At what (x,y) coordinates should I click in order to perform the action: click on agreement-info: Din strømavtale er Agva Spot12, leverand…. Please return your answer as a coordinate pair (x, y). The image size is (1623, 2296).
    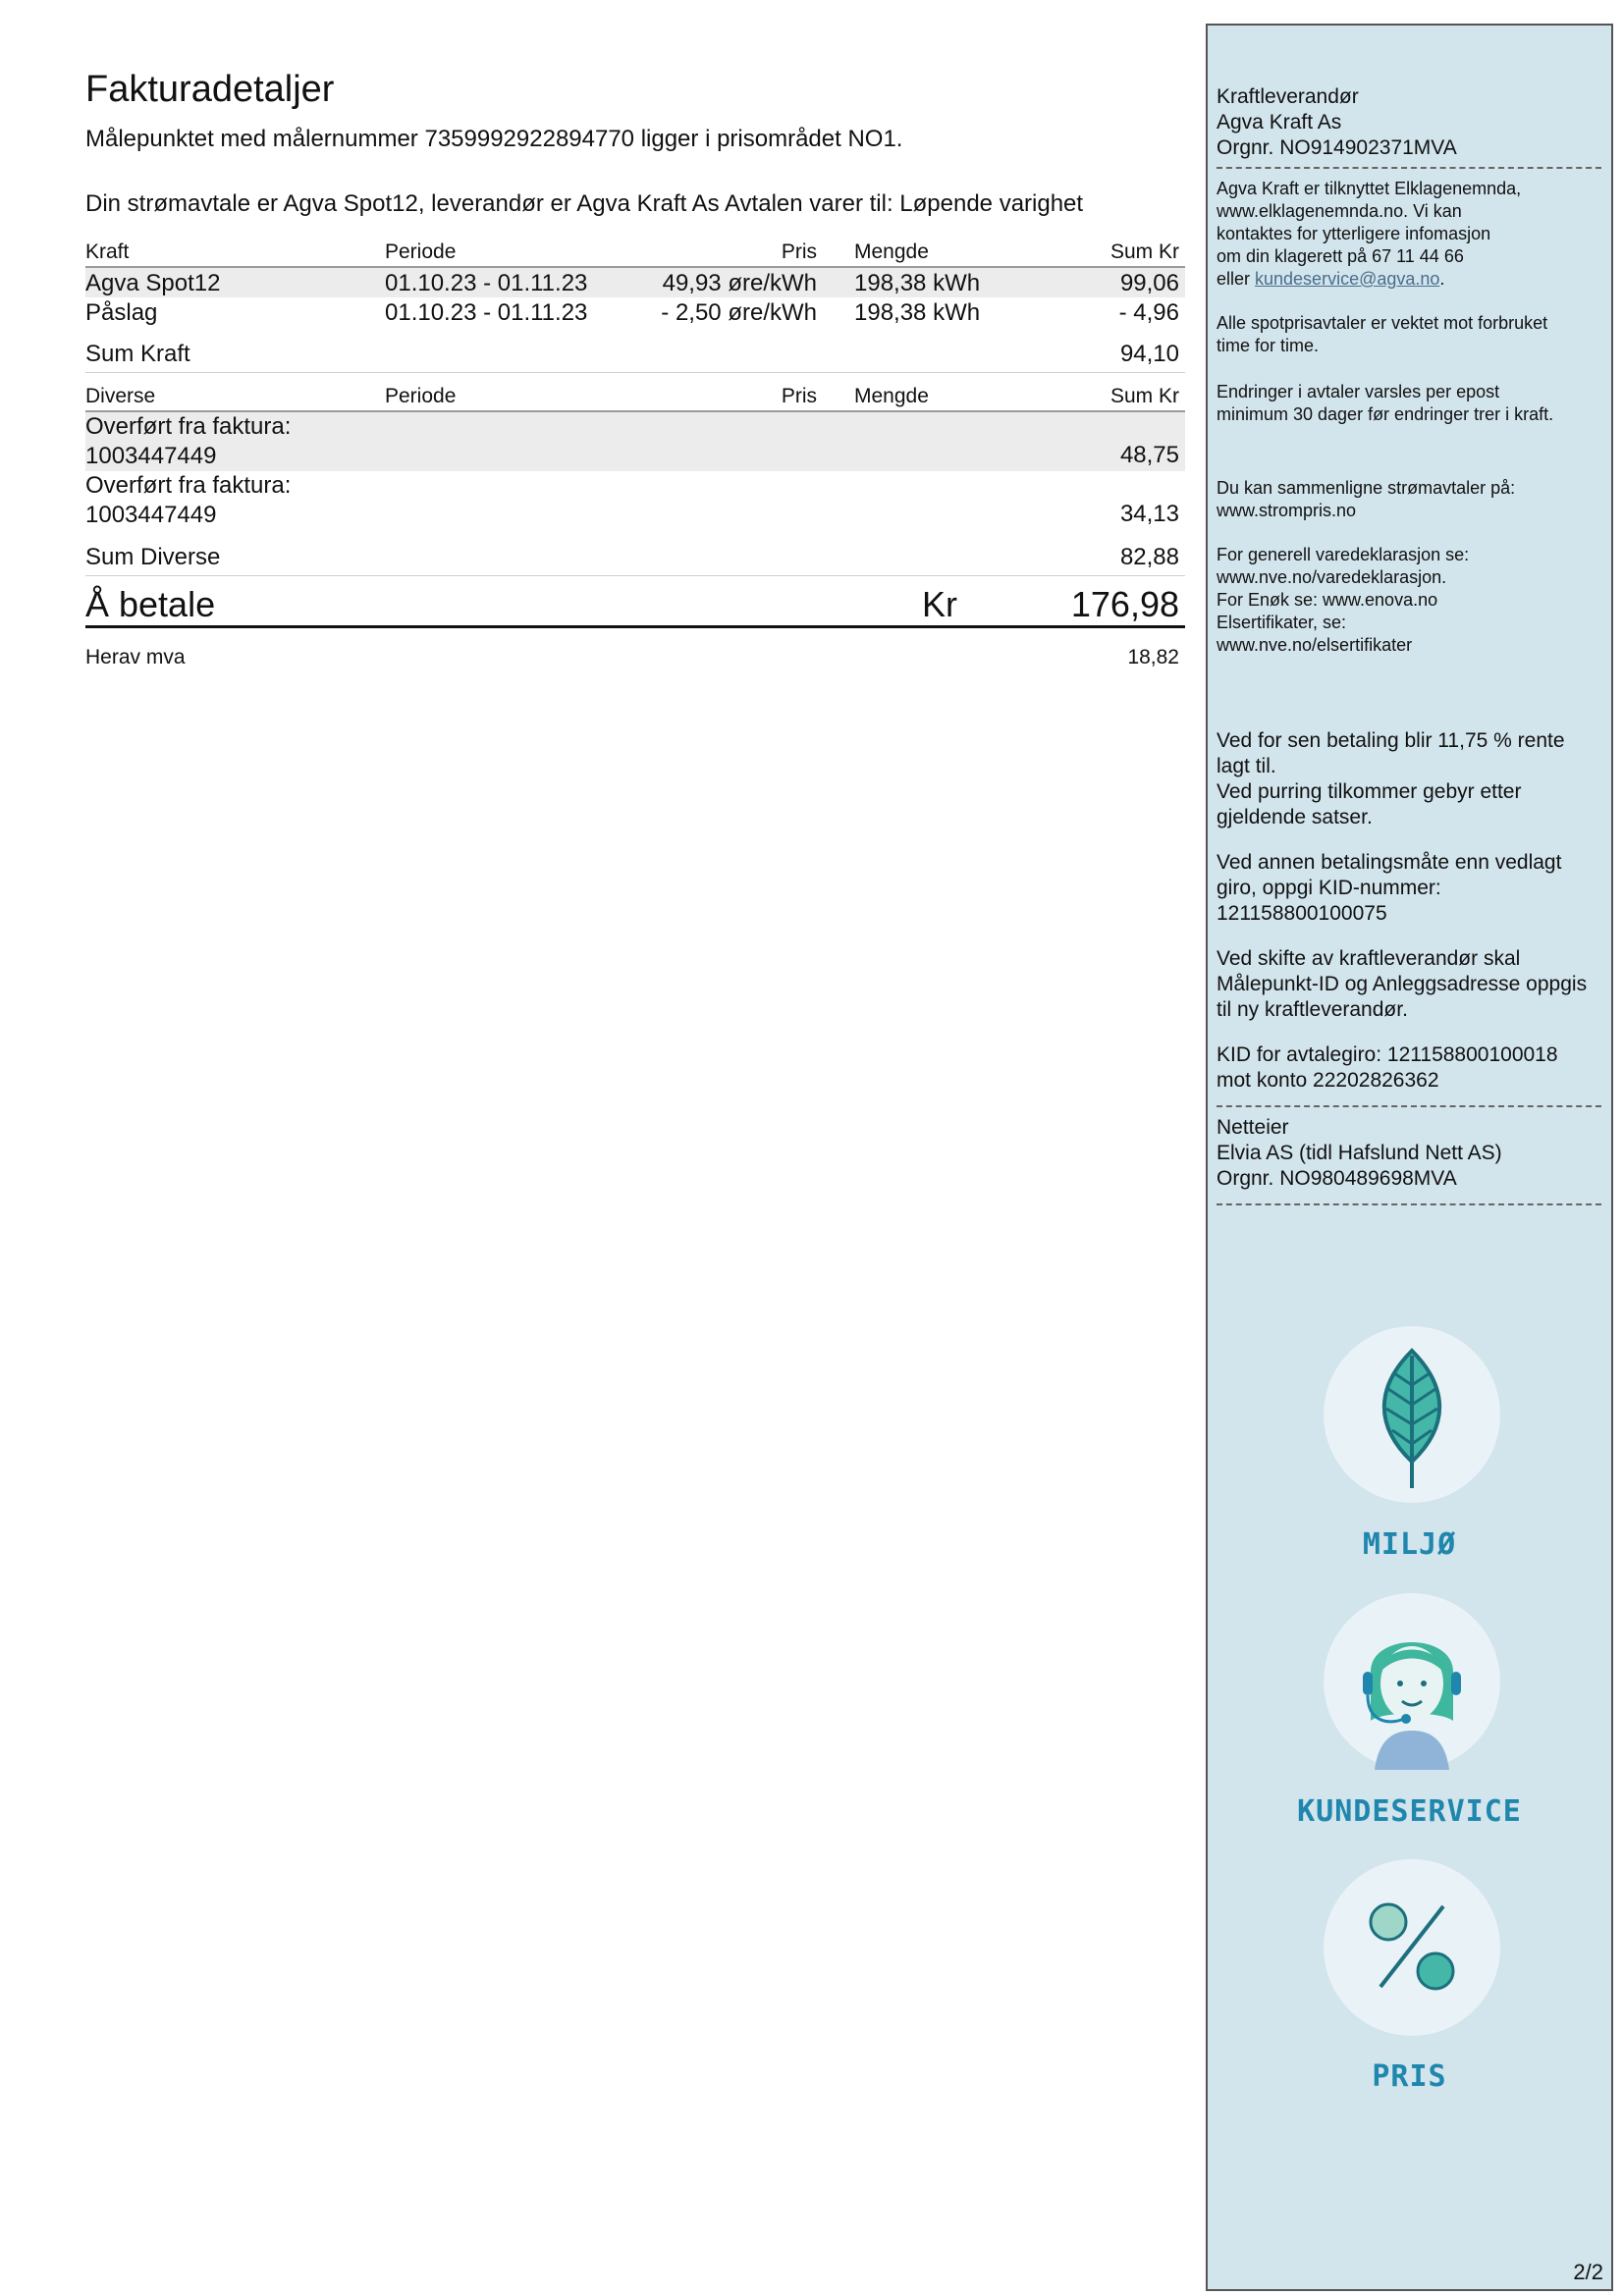
    Looking at the image, I should click on (584, 203).